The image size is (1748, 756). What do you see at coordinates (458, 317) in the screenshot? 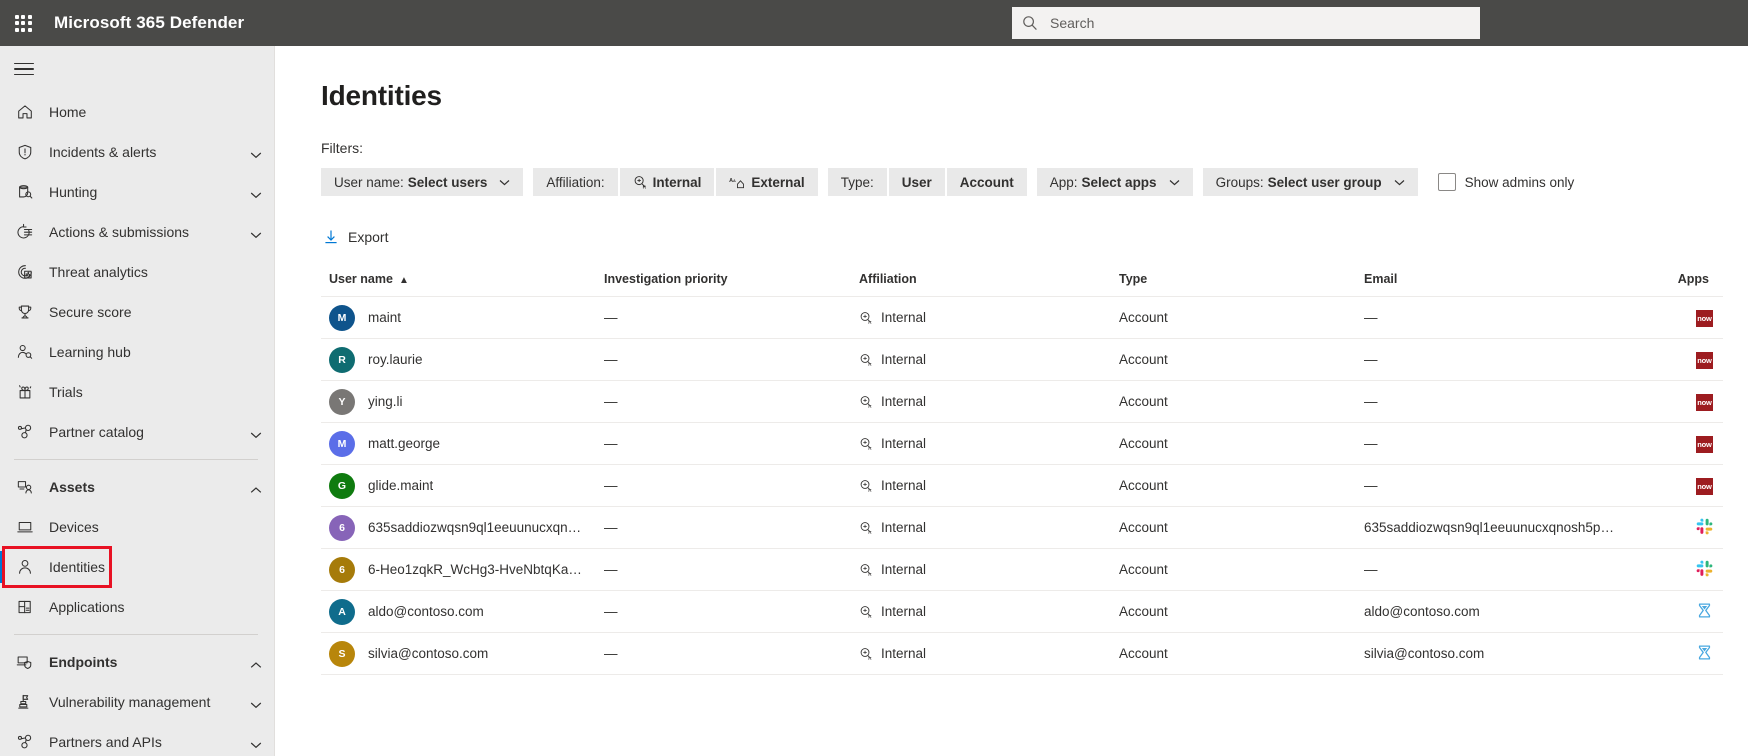
I see `cell-user-name: M maint` at bounding box center [458, 317].